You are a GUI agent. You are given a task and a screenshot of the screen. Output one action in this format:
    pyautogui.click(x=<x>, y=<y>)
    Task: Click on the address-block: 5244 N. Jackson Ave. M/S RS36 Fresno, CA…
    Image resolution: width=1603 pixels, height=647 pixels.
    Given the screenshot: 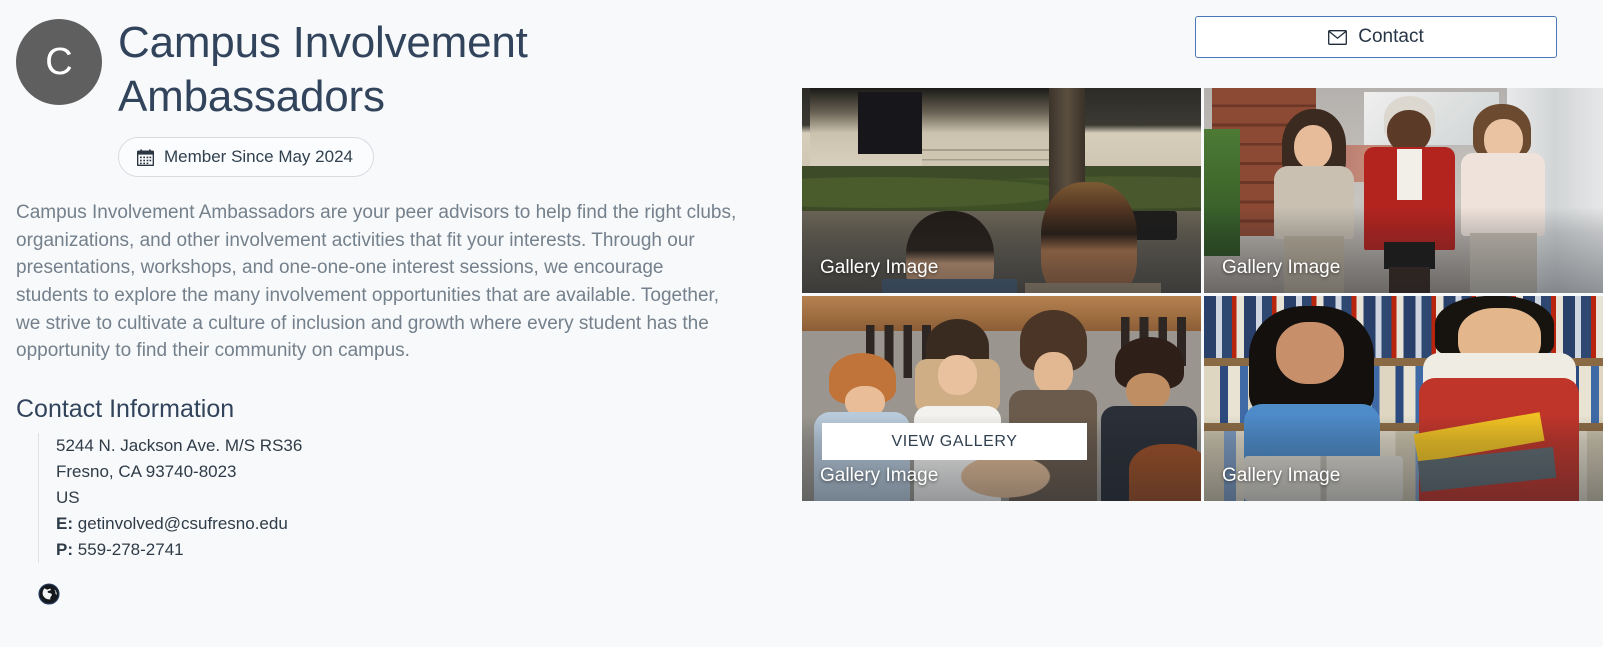 What is the action you would take?
    pyautogui.click(x=405, y=497)
    